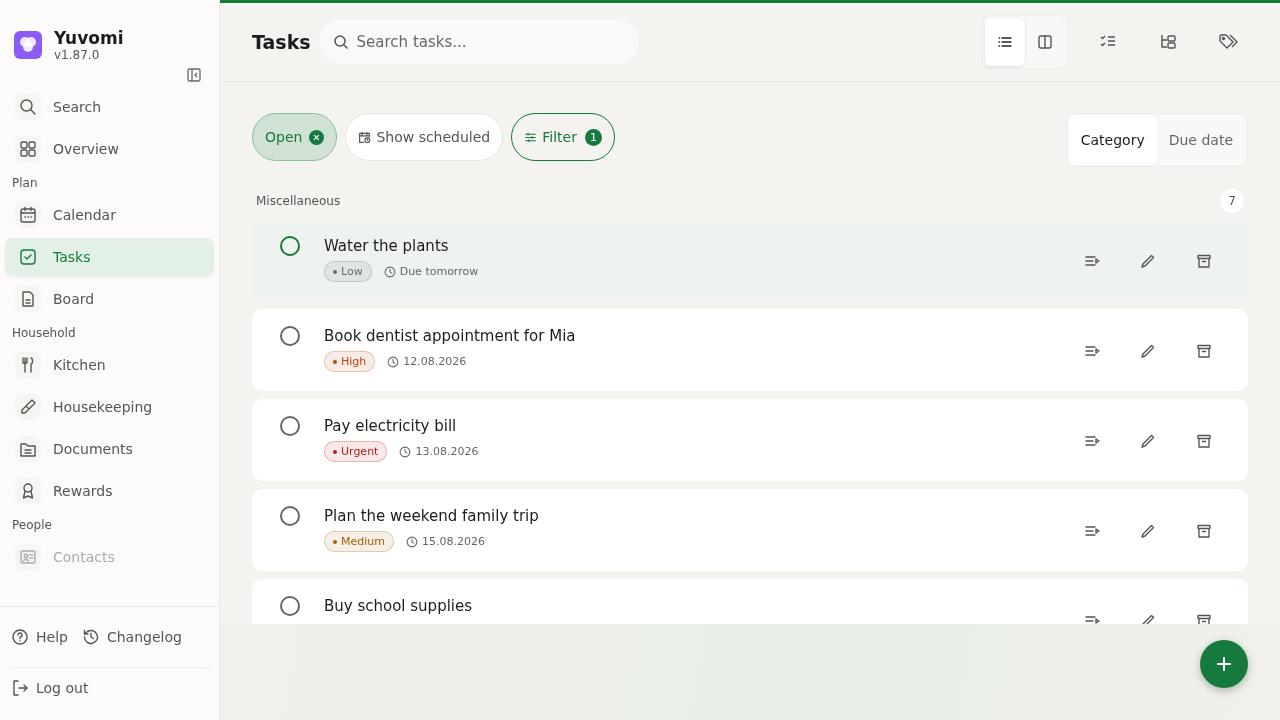  I want to click on group-title: Miscellaneous, so click(298, 201).